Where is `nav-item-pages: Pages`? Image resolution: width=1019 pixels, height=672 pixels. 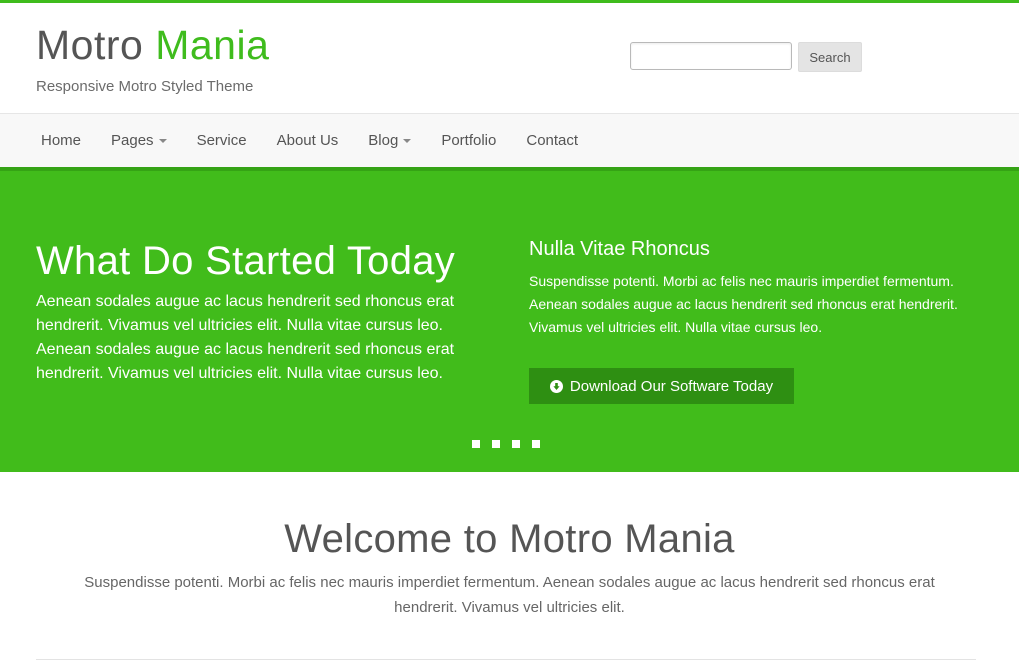 nav-item-pages: Pages is located at coordinates (139, 140).